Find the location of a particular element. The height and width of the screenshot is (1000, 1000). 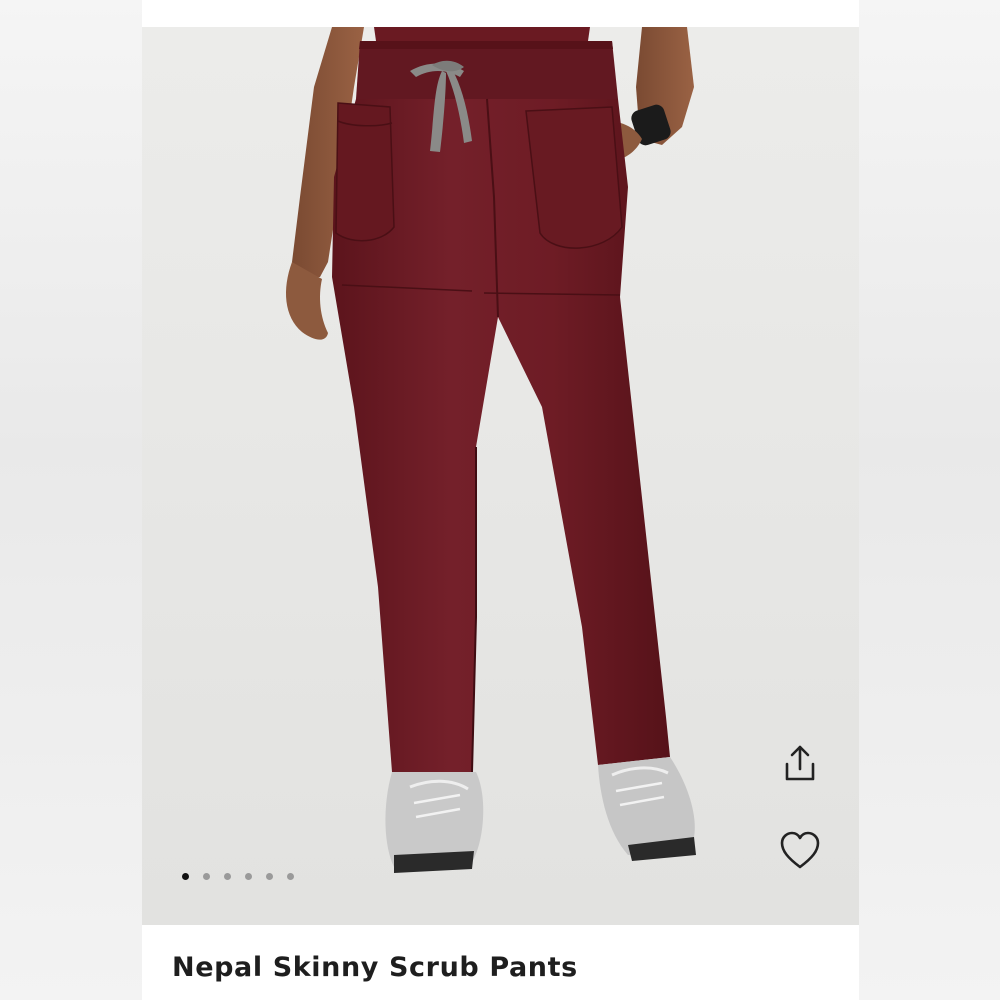

favorite-button is located at coordinates (800, 851).